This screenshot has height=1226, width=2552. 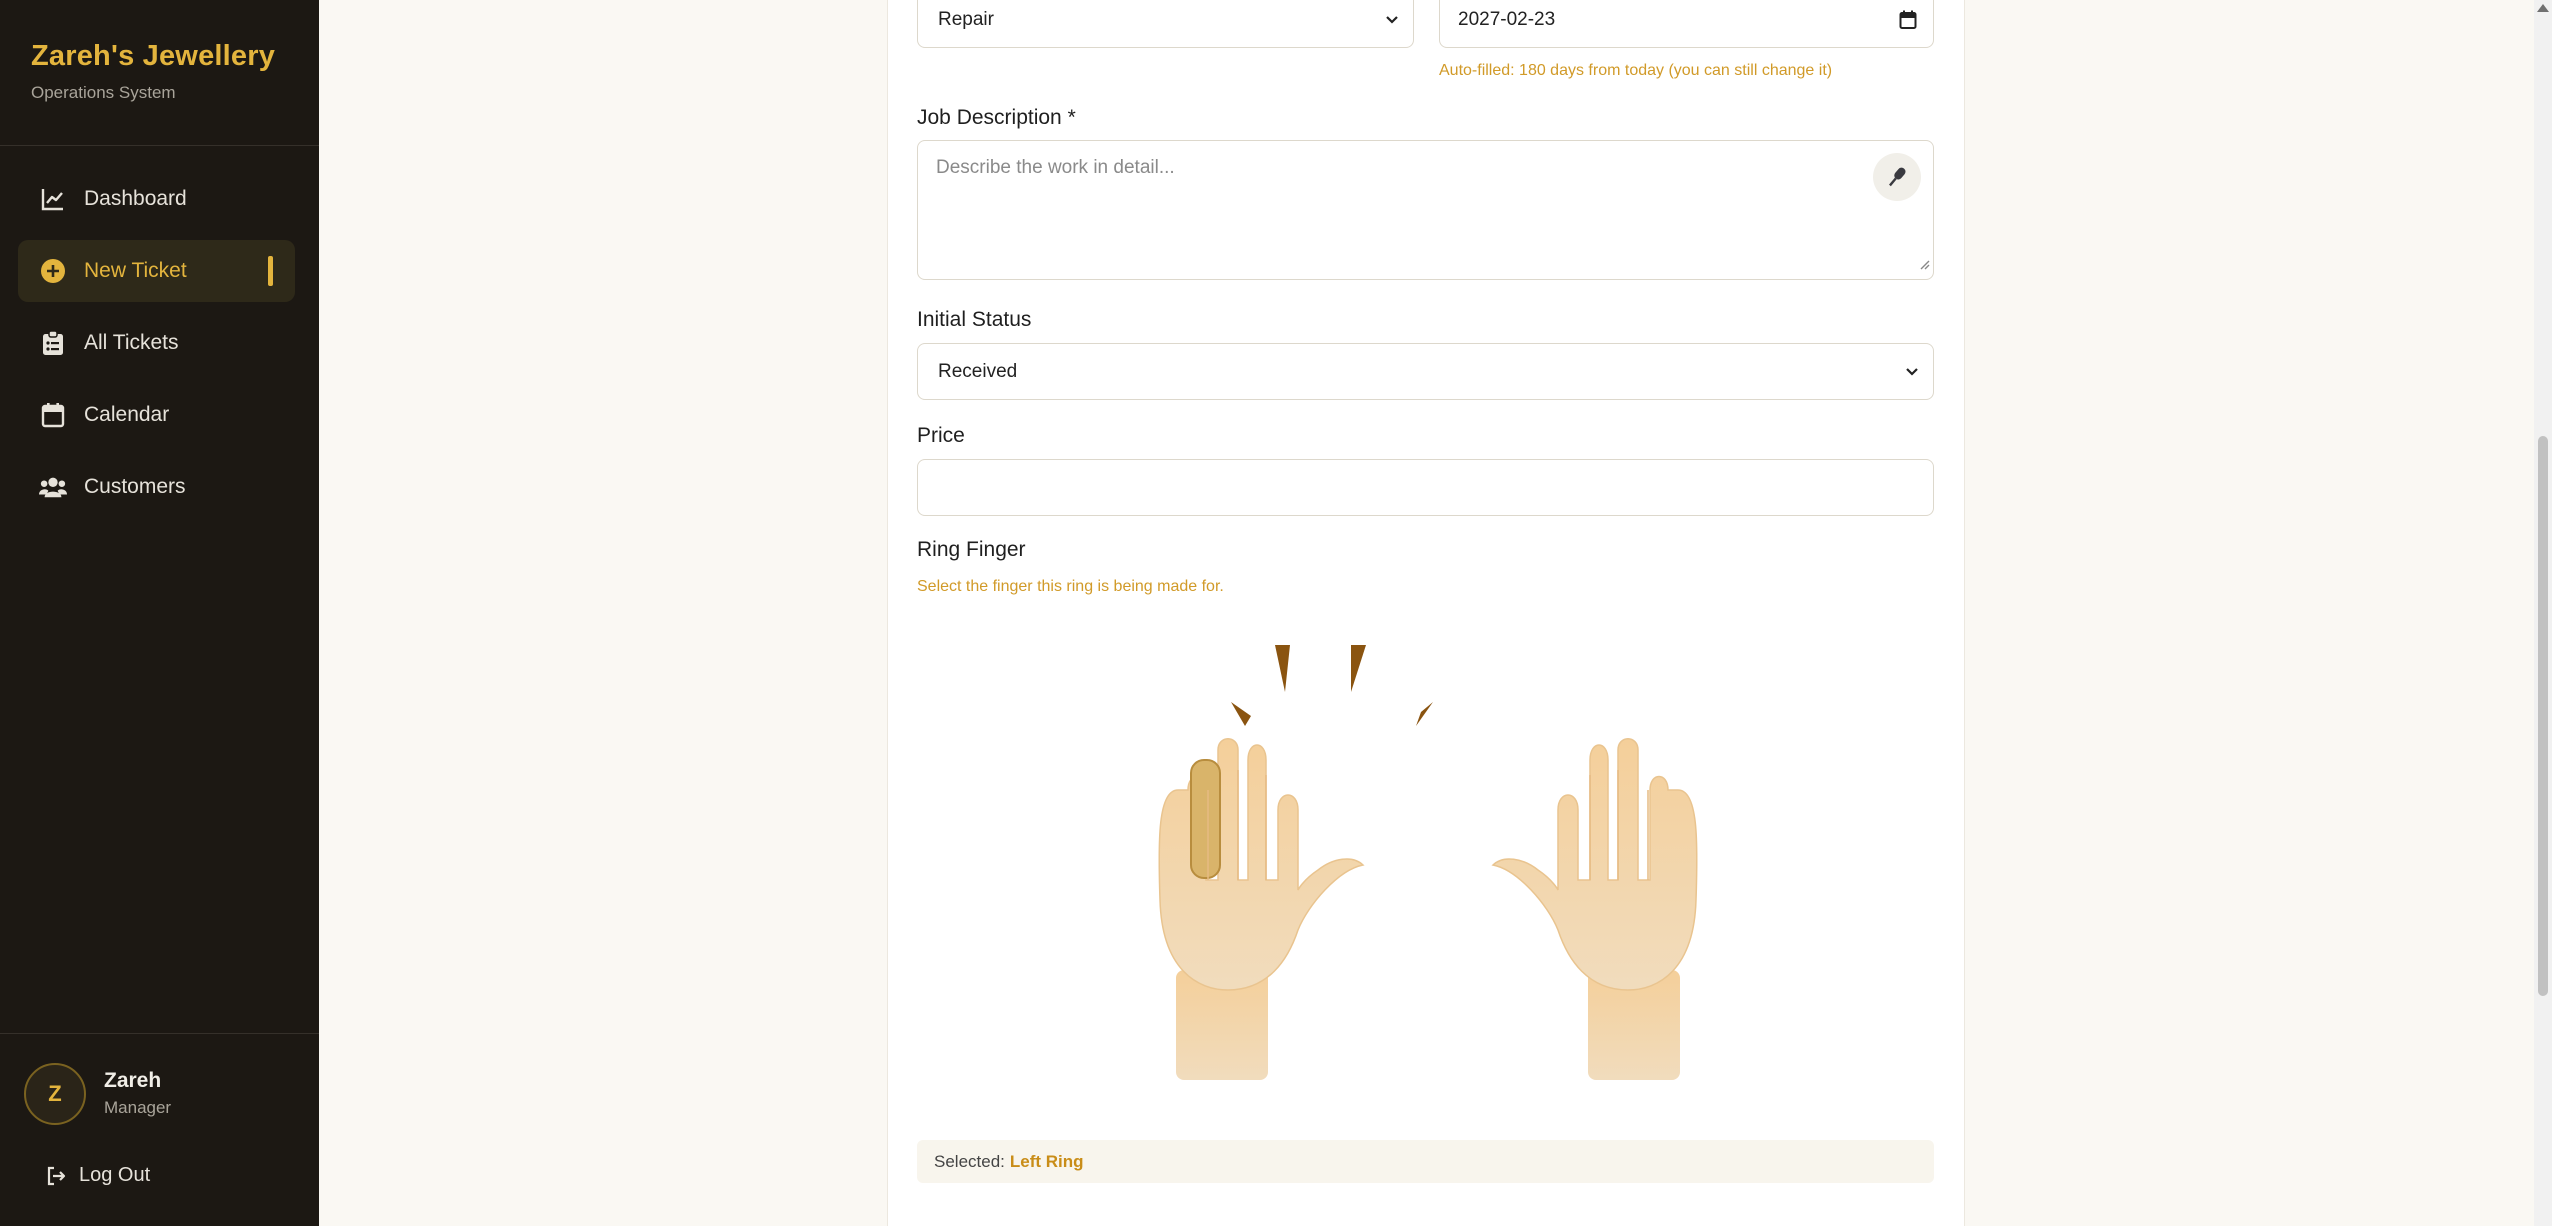 What do you see at coordinates (1261, 909) in the screenshot?
I see `left-hand` at bounding box center [1261, 909].